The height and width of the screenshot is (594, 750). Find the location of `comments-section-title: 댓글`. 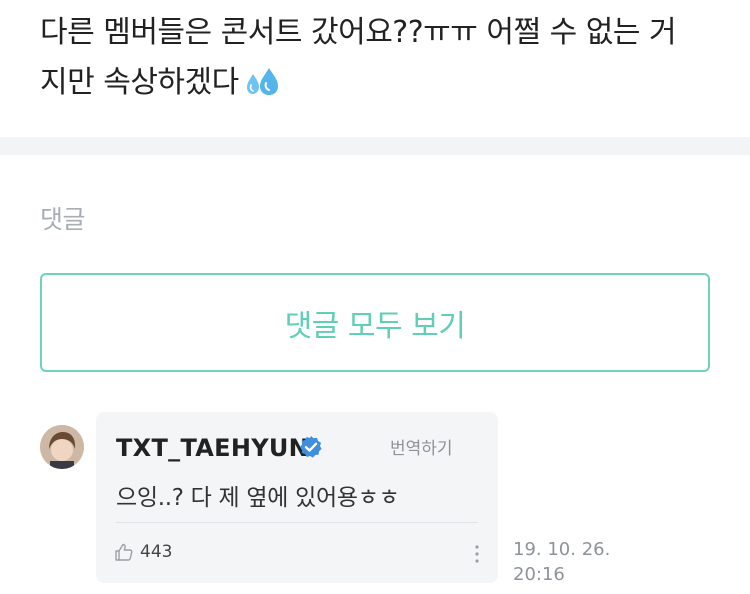

comments-section-title: 댓글 is located at coordinates (63, 219).